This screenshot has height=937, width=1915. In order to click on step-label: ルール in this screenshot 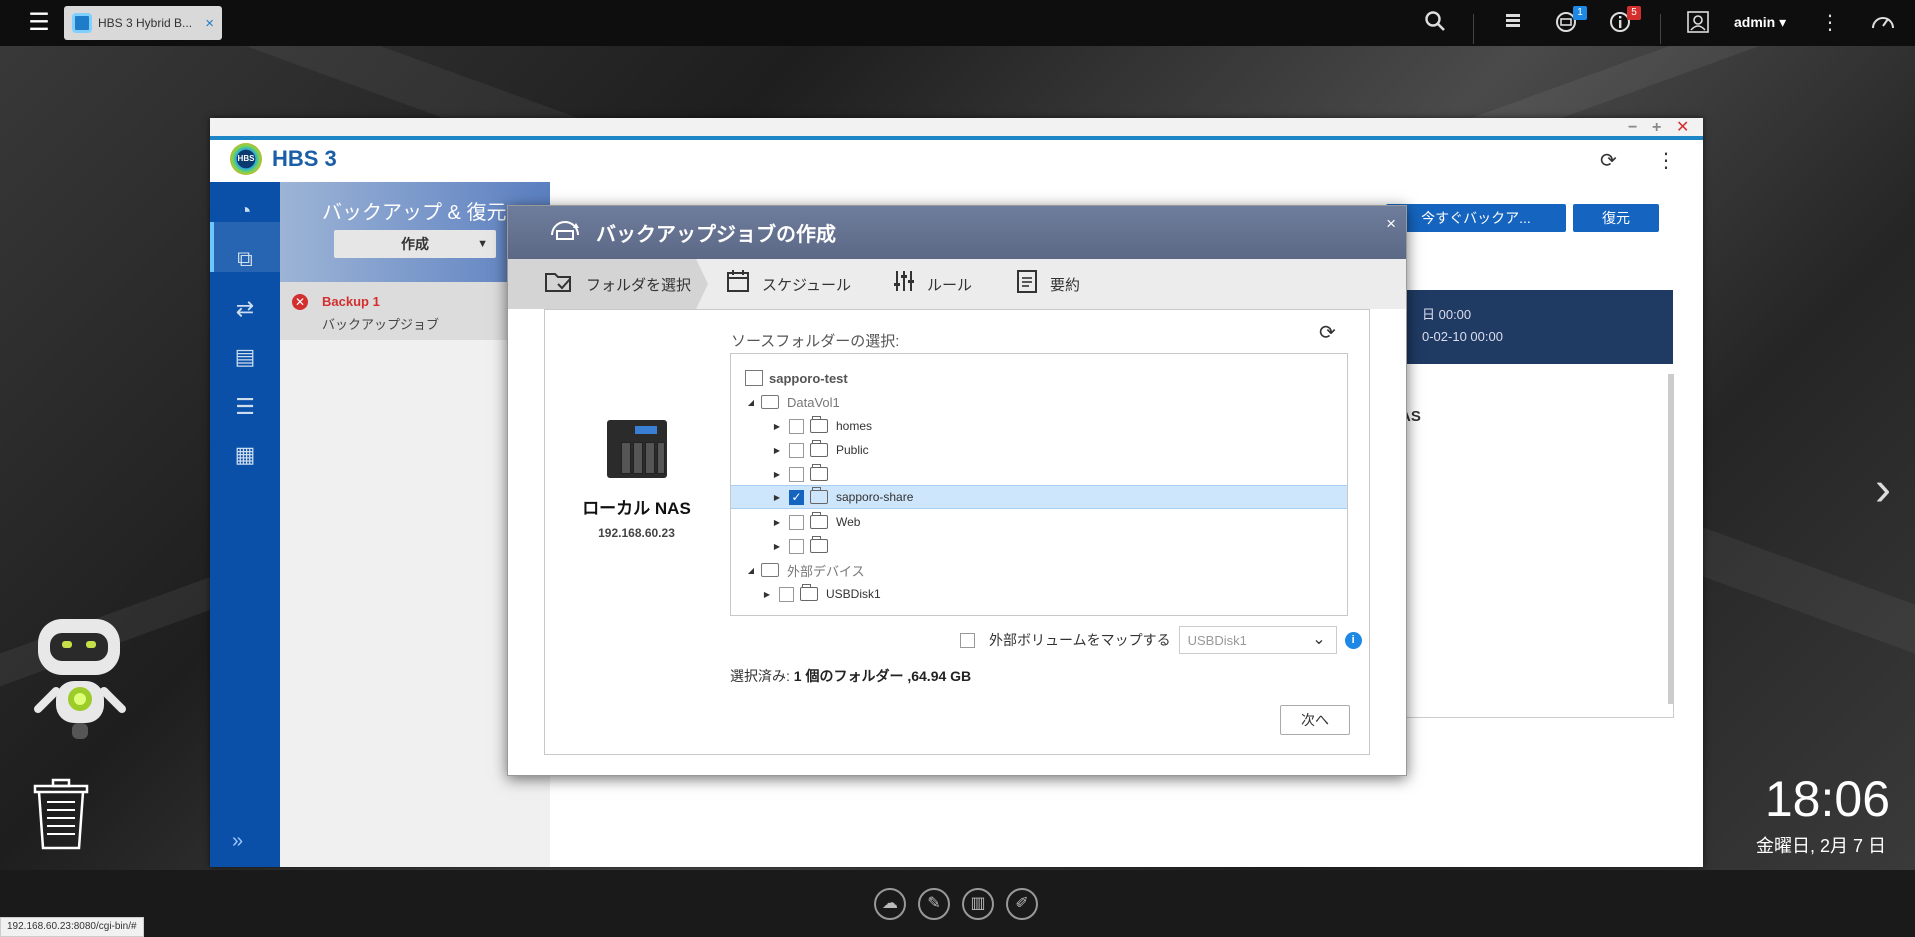, I will do `click(950, 285)`.